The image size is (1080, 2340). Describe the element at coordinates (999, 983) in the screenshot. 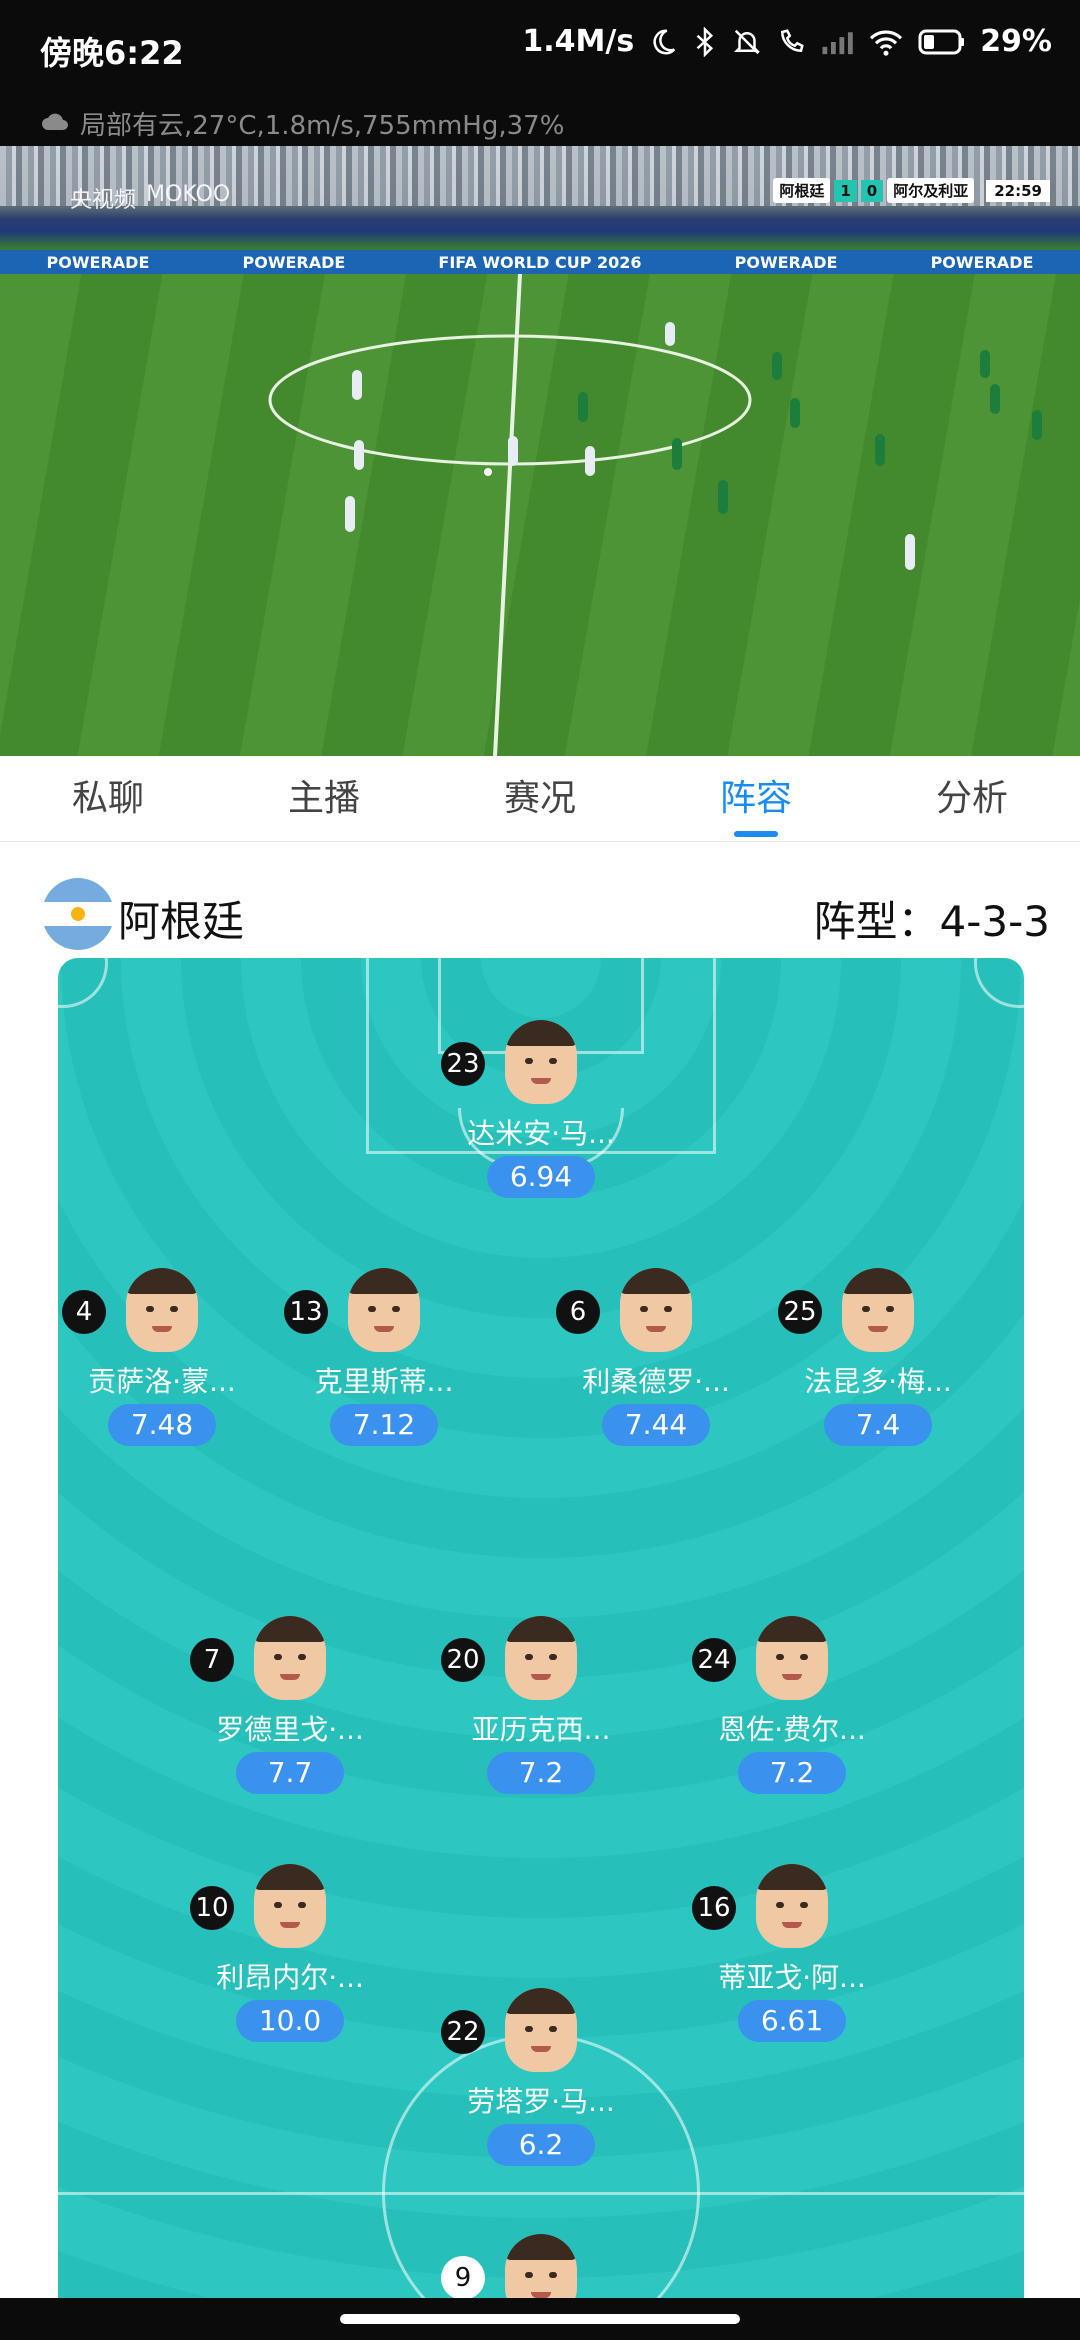

I see `corner-arc-right` at that location.